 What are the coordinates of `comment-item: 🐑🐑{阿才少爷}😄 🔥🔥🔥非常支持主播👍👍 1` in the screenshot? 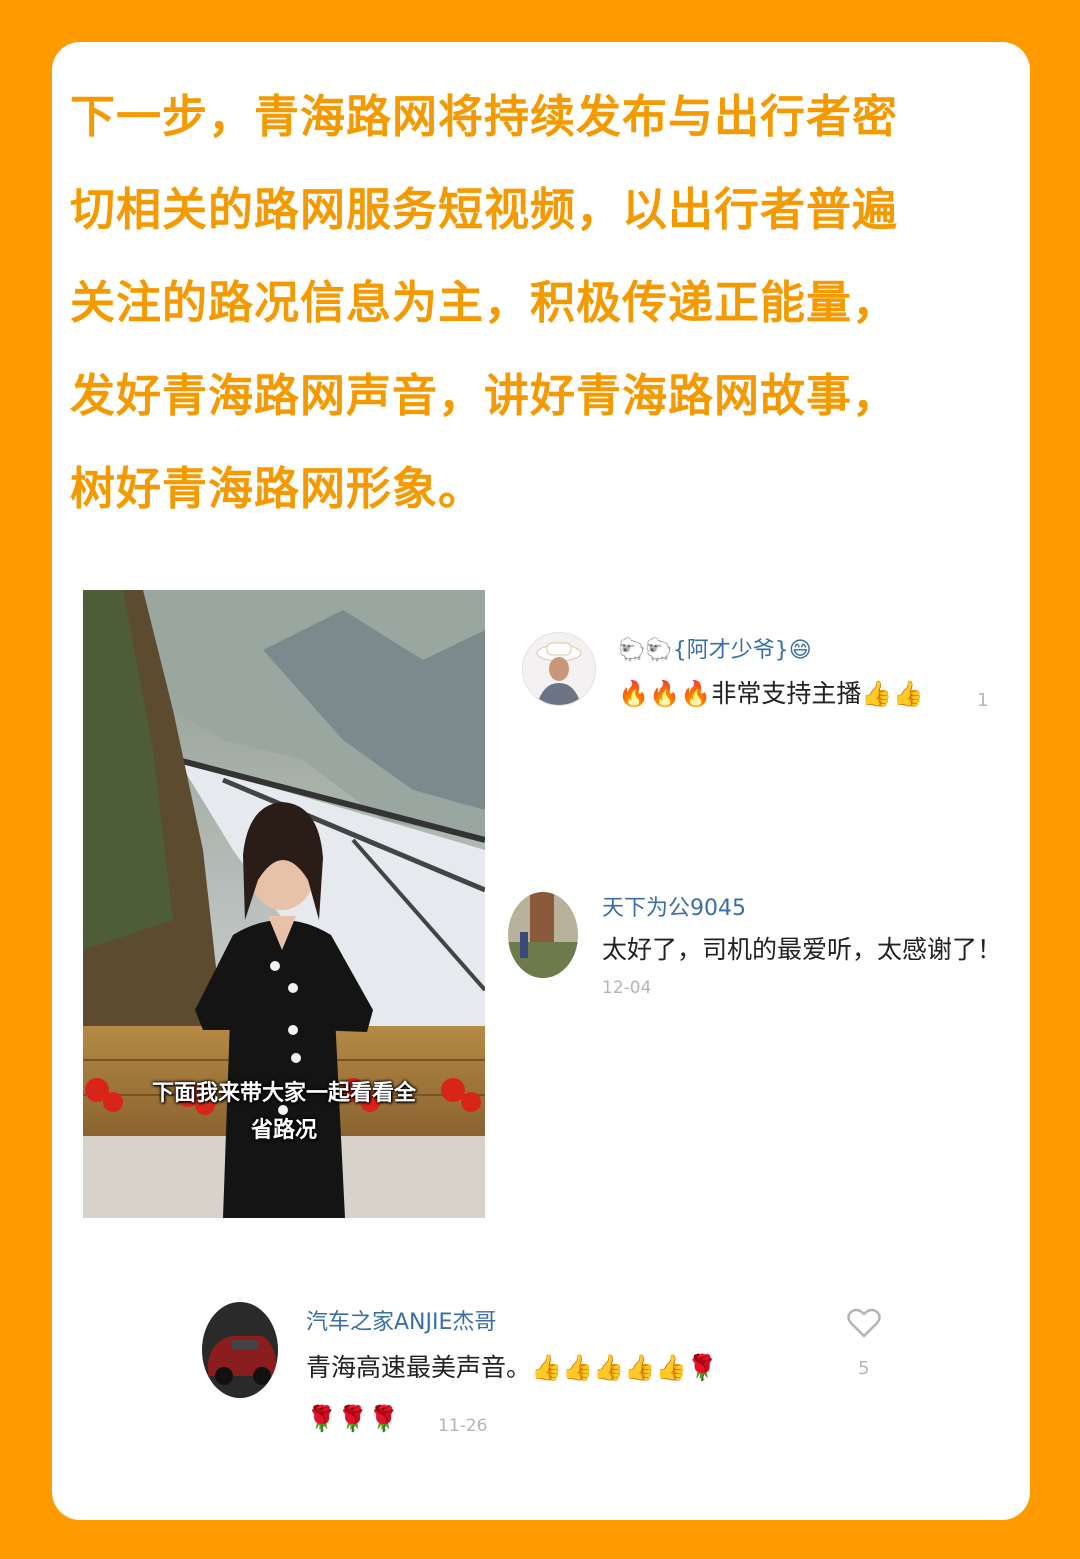 It's located at (762, 687).